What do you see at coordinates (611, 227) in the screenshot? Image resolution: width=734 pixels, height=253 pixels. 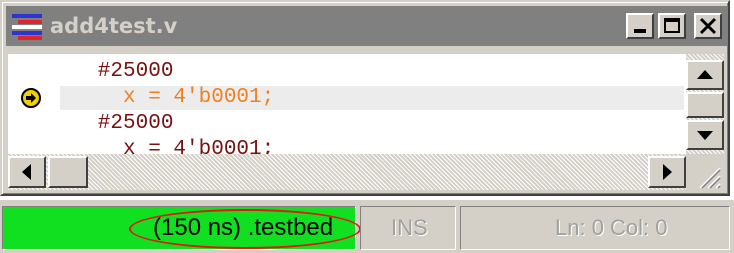 I see `cursor-position: Ln: 0 Col: 0` at bounding box center [611, 227].